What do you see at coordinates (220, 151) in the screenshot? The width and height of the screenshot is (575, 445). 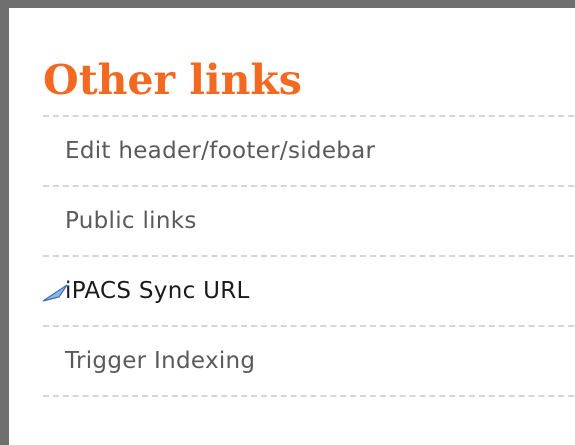 I see `link-label: Edit header/footer/sidebar` at bounding box center [220, 151].